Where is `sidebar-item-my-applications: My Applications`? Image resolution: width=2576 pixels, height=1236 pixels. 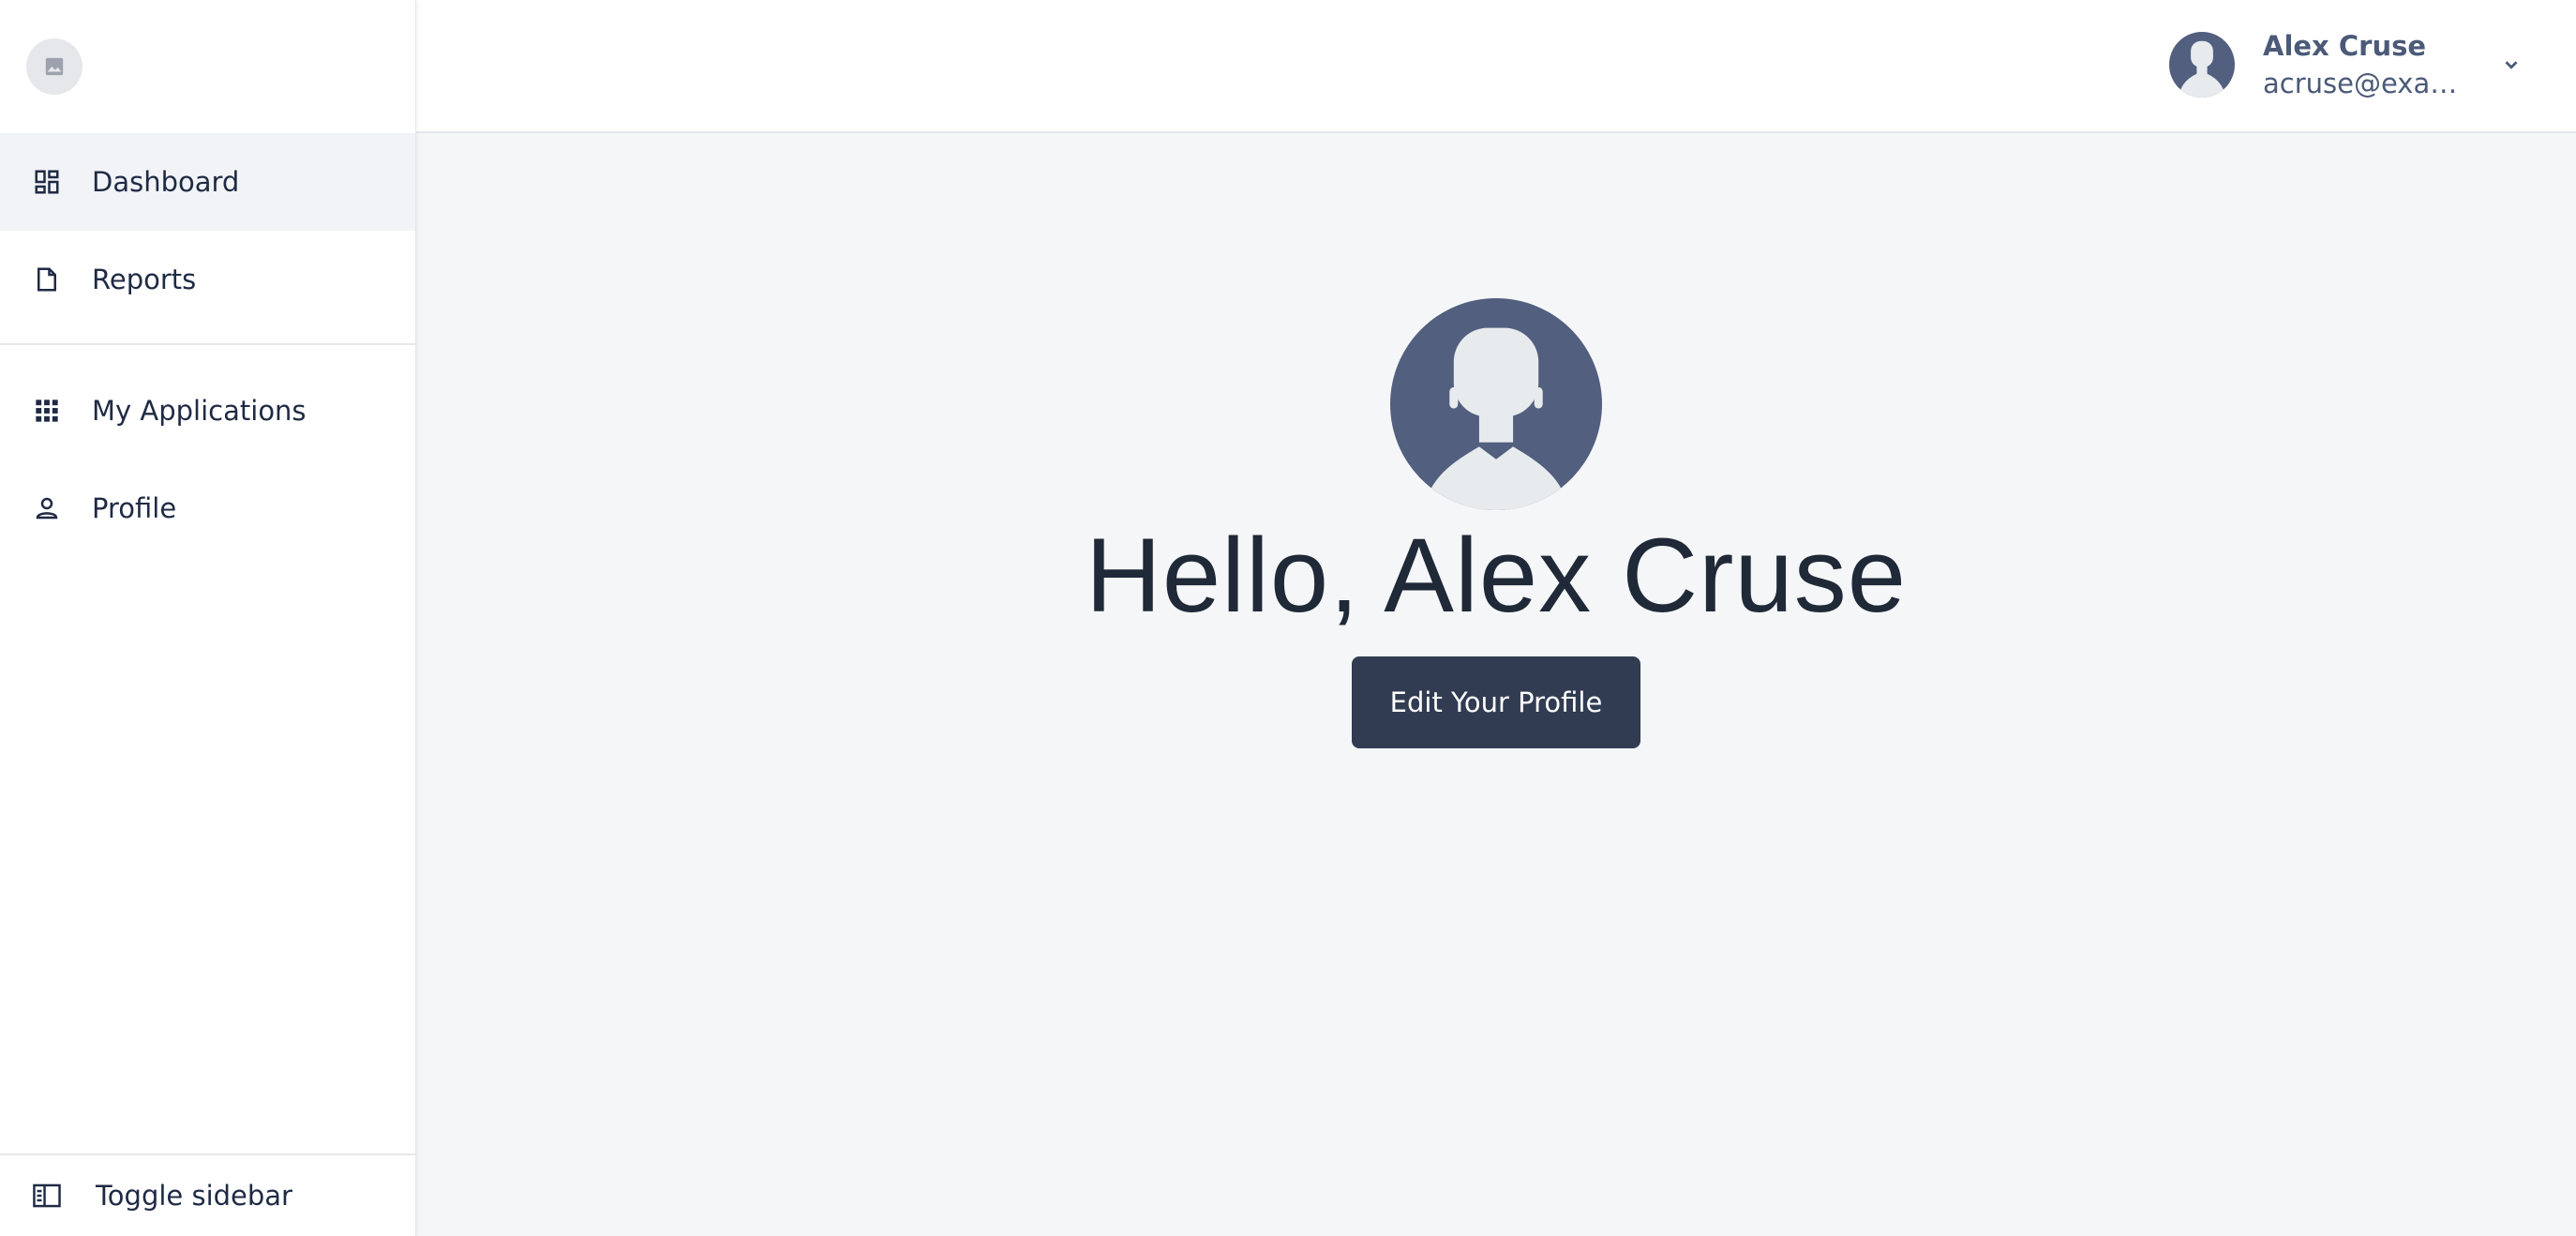 sidebar-item-my-applications: My Applications is located at coordinates (208, 411).